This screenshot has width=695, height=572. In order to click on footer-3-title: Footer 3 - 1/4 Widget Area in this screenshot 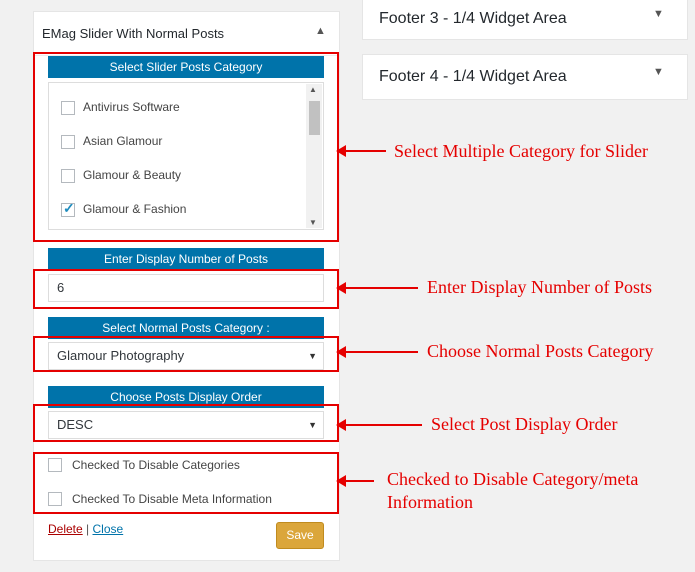, I will do `click(473, 18)`.